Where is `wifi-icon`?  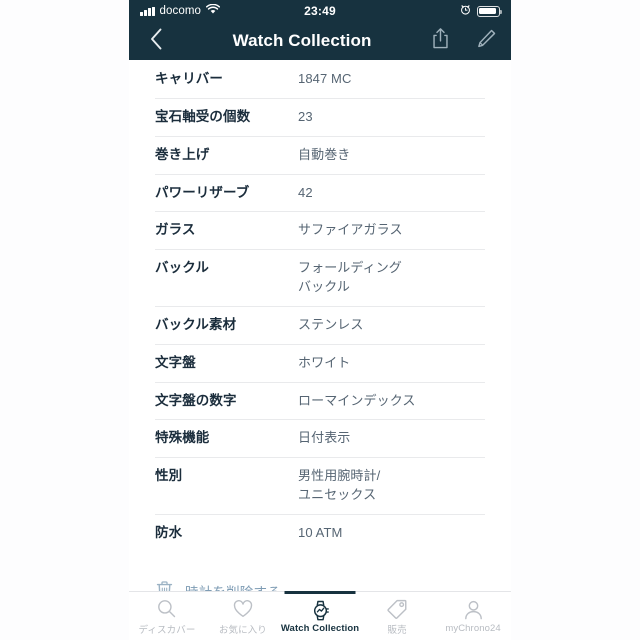 wifi-icon is located at coordinates (213, 11).